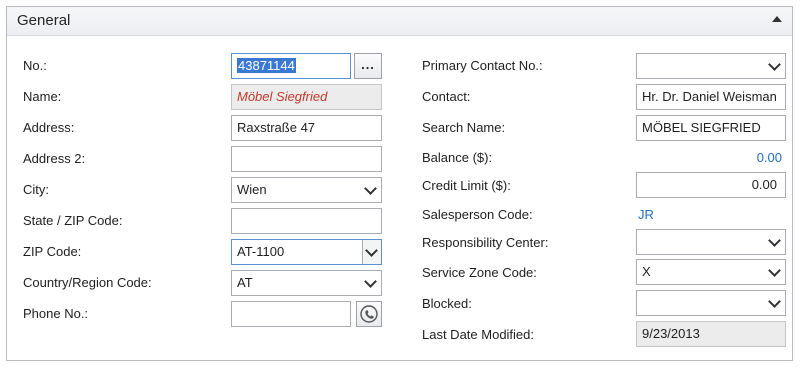 The image size is (800, 370). I want to click on service-zone-label: Service Zone Code:, so click(479, 272).